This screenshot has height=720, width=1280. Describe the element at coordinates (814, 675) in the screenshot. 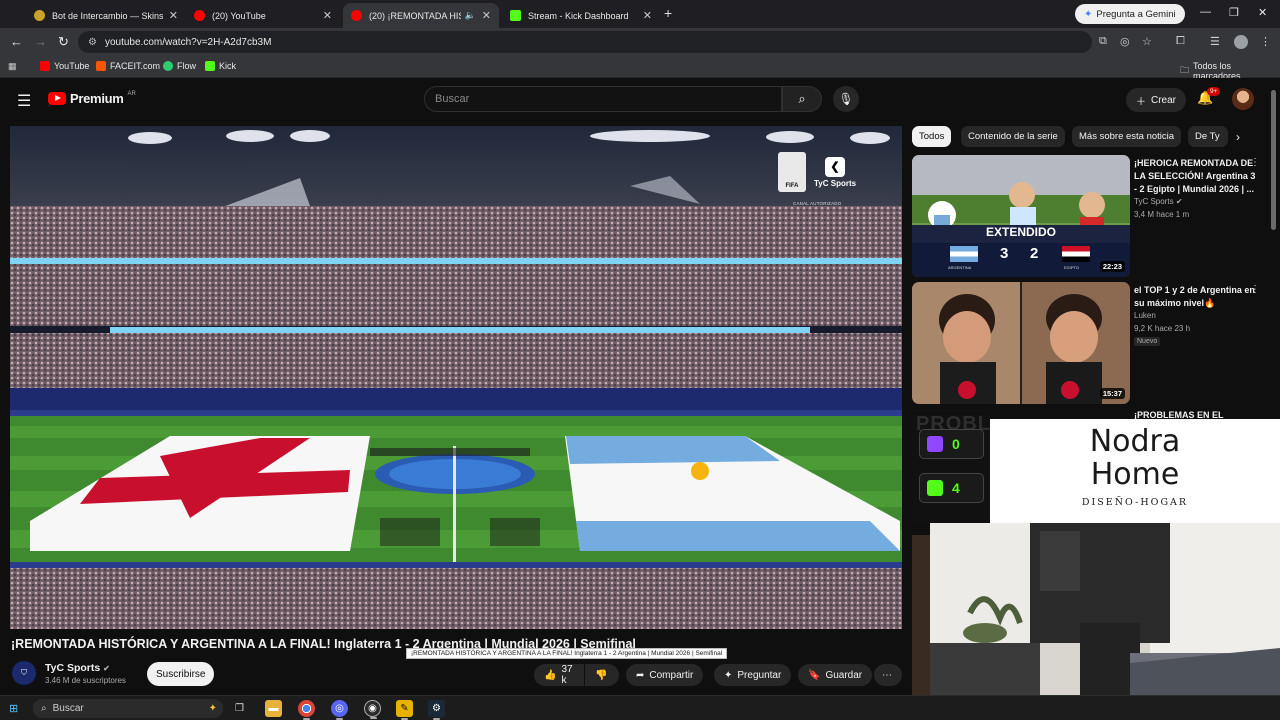

I see `bookmark-icon: 🔖` at that location.